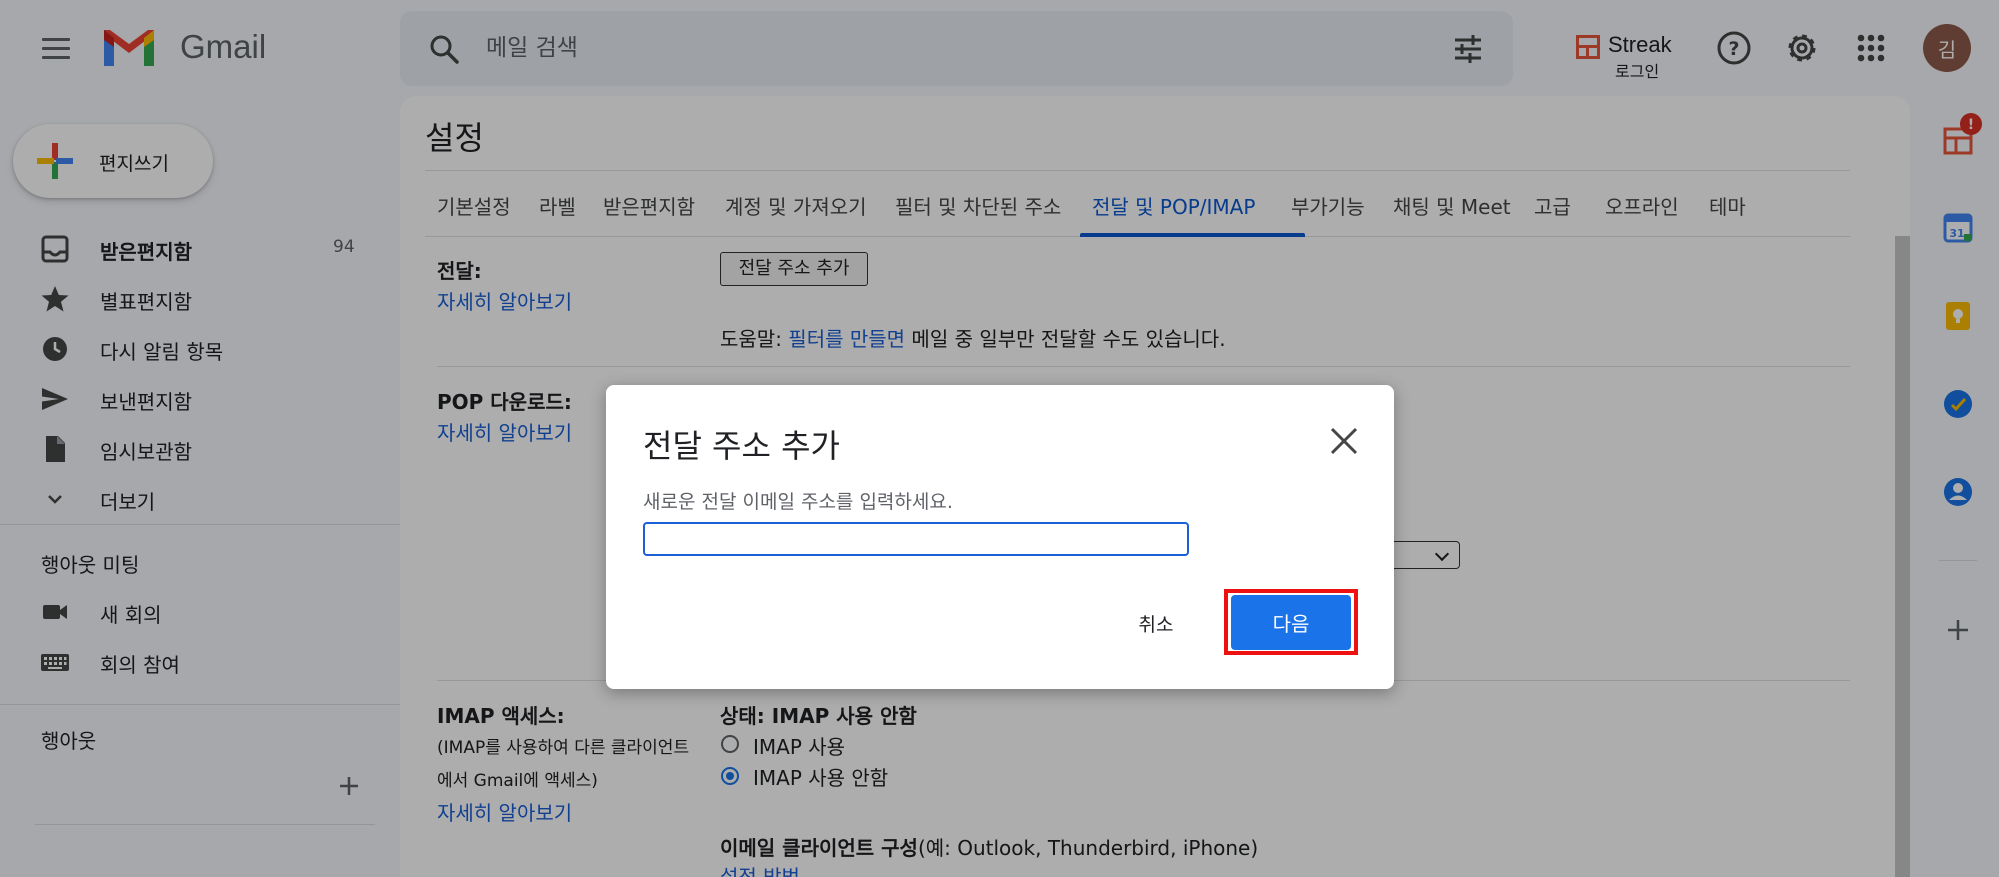 This screenshot has height=877, width=1999. Describe the element at coordinates (1291, 622) in the screenshot. I see `next-button: 다음` at that location.